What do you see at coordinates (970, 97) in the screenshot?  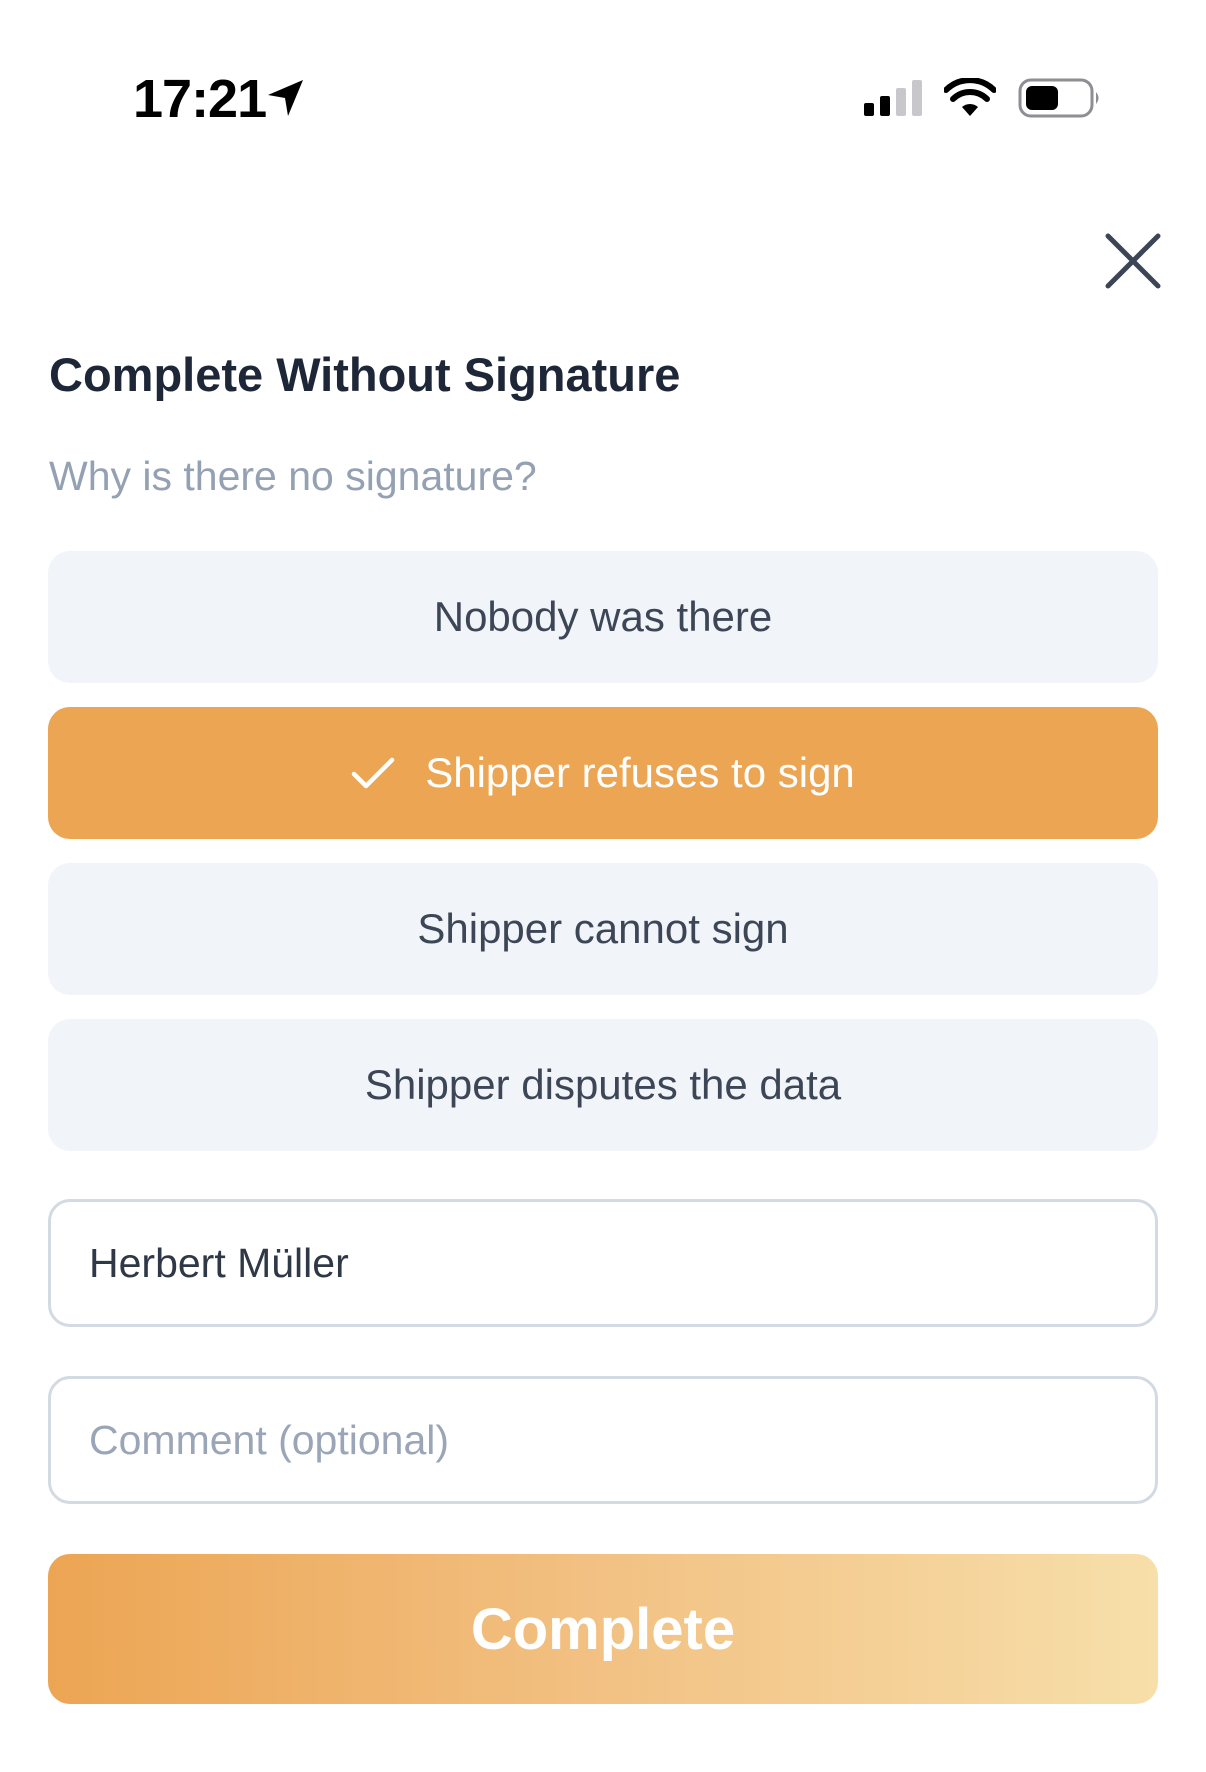 I see `wifi-icon` at bounding box center [970, 97].